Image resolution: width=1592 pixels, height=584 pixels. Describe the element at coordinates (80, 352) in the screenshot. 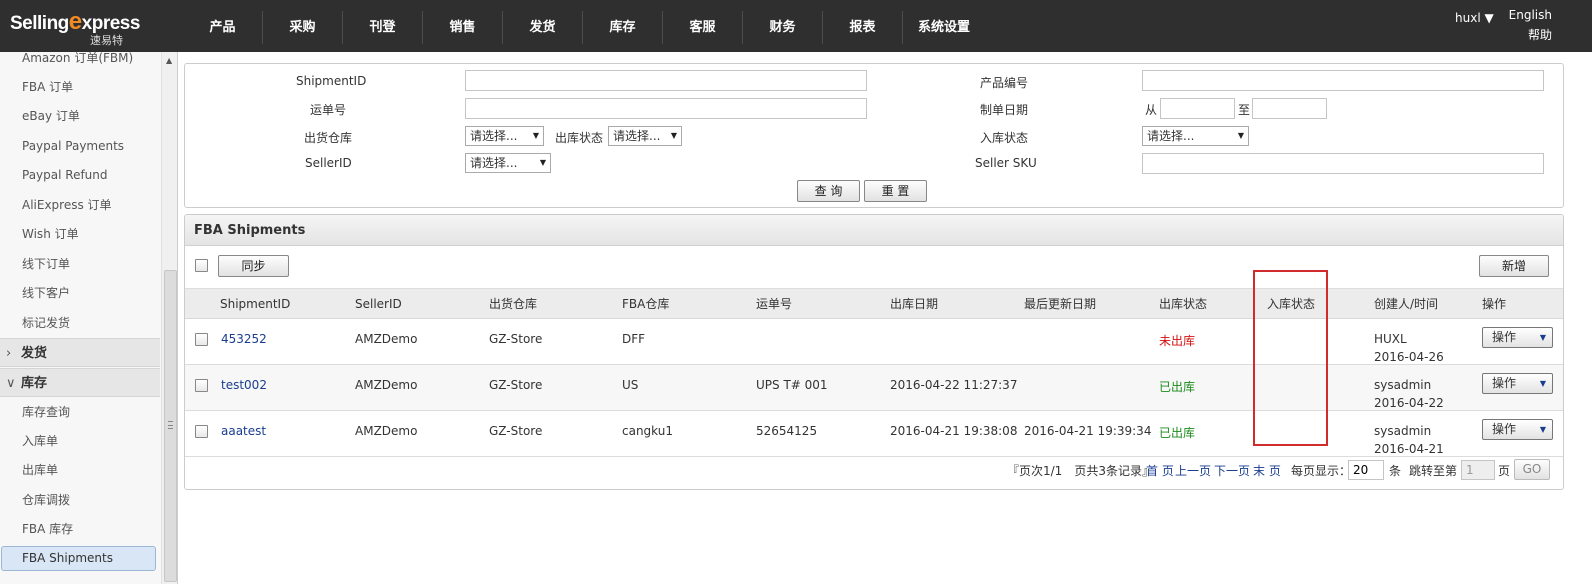

I see `sidebar-group-shipping: › 发货` at that location.